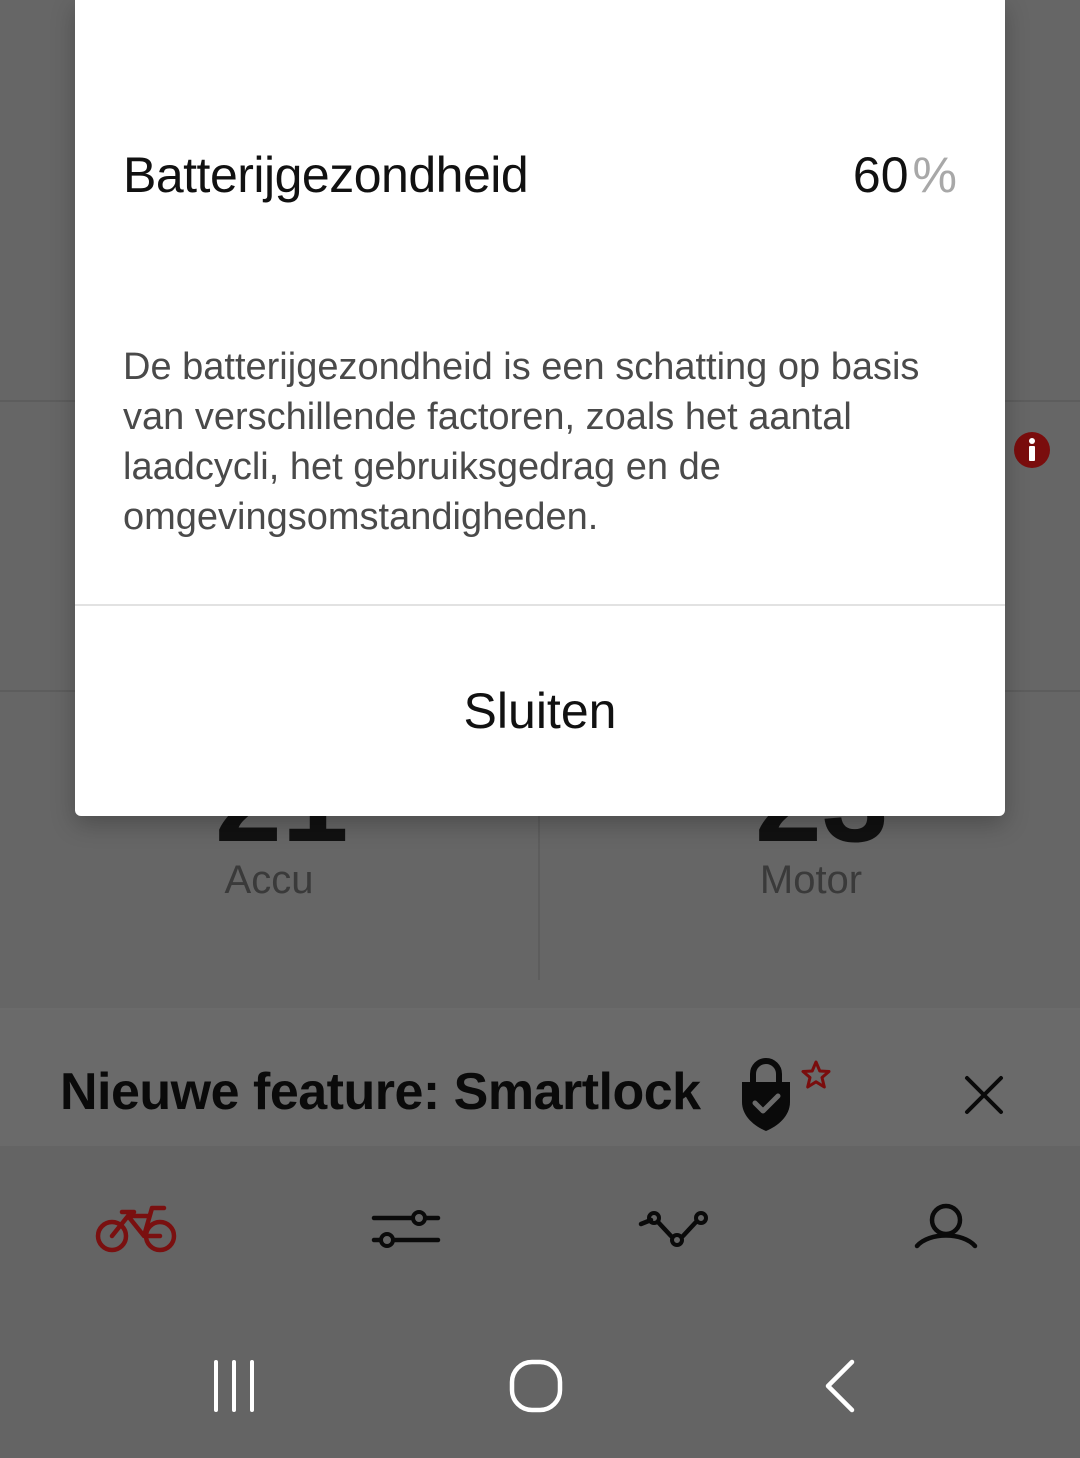 This screenshot has height=1458, width=1080. Describe the element at coordinates (407, 1228) in the screenshot. I see `sliders-icon` at that location.